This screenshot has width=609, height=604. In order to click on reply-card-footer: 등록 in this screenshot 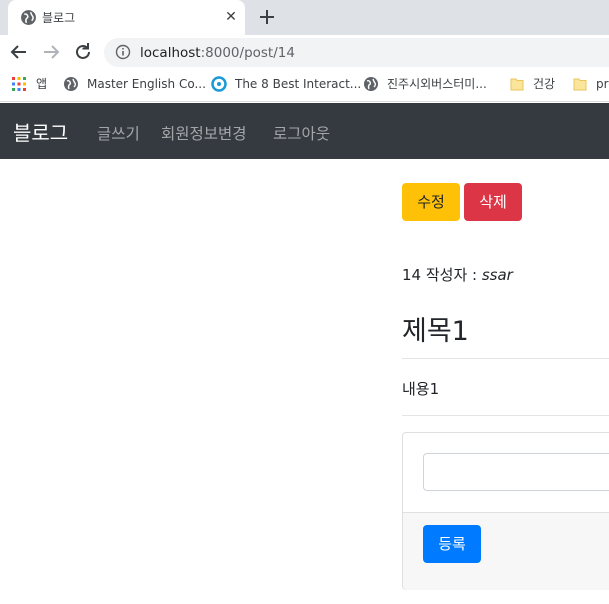, I will do `click(506, 551)`.